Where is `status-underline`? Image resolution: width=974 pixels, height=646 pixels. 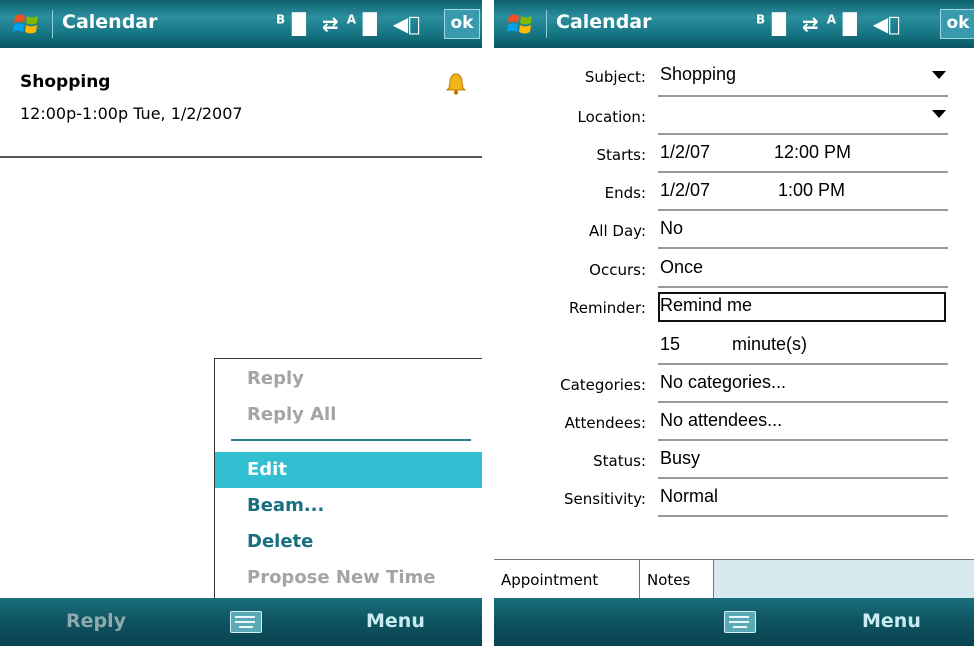
status-underline is located at coordinates (803, 478).